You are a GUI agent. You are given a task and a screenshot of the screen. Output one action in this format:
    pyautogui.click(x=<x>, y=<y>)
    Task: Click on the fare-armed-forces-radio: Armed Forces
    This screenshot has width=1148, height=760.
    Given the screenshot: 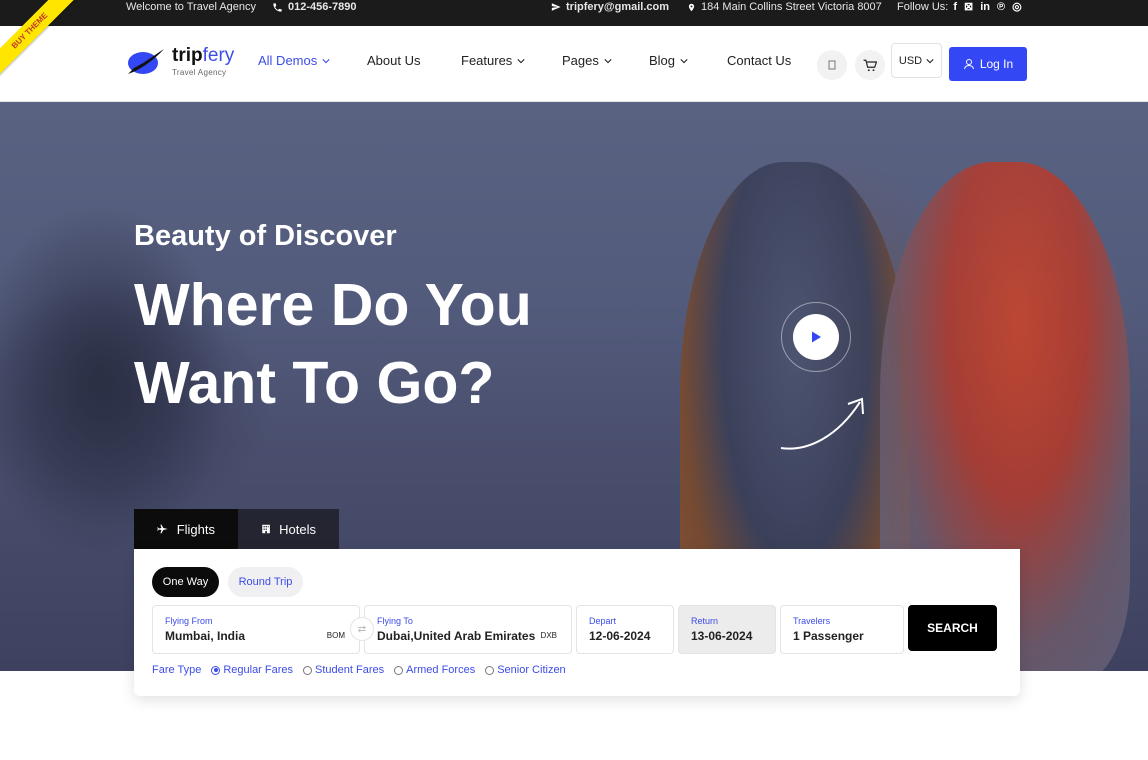 What is the action you would take?
    pyautogui.click(x=434, y=670)
    